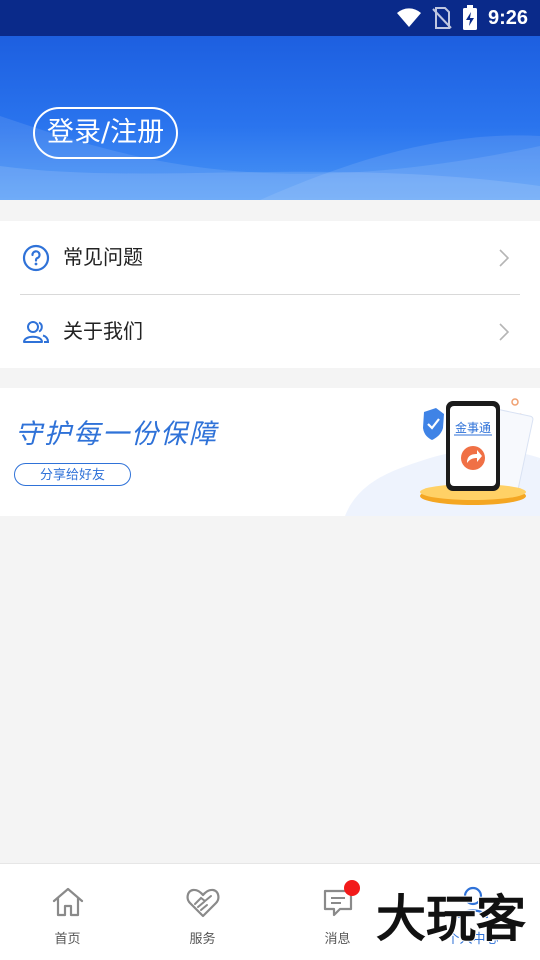 Image resolution: width=540 pixels, height=960 pixels. I want to click on no-sim-icon, so click(442, 18).